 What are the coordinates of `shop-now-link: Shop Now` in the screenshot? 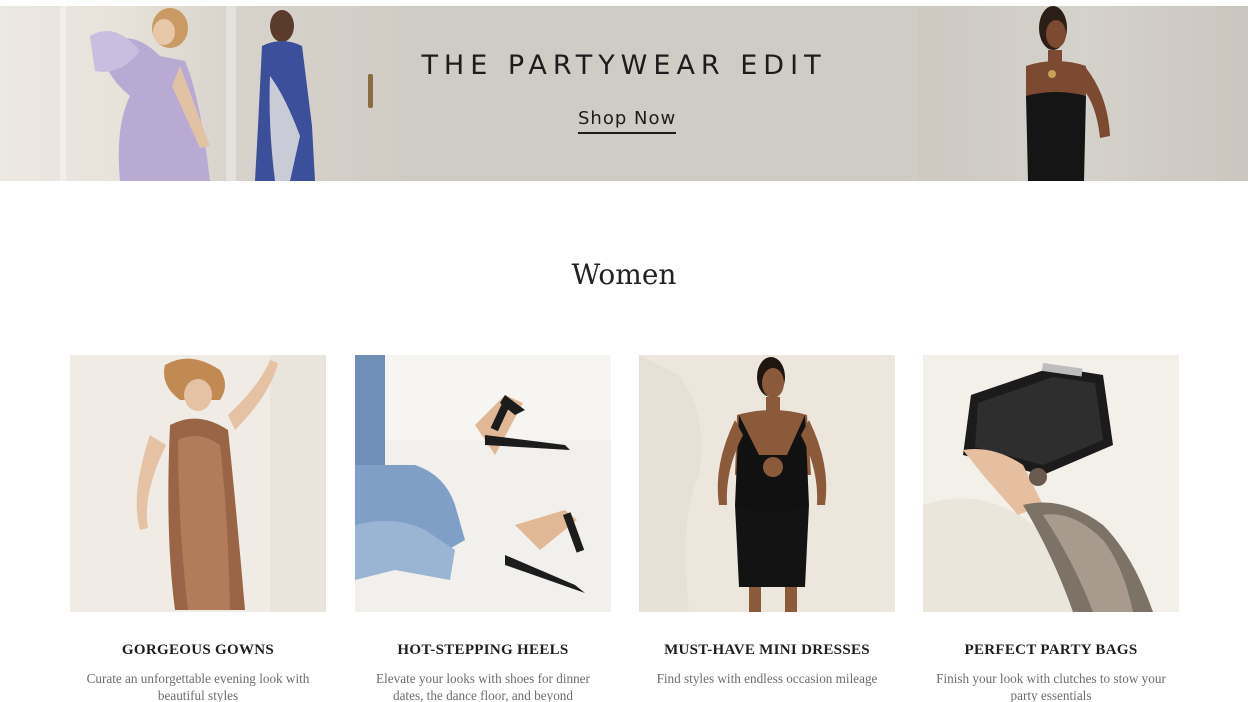 It's located at (627, 121).